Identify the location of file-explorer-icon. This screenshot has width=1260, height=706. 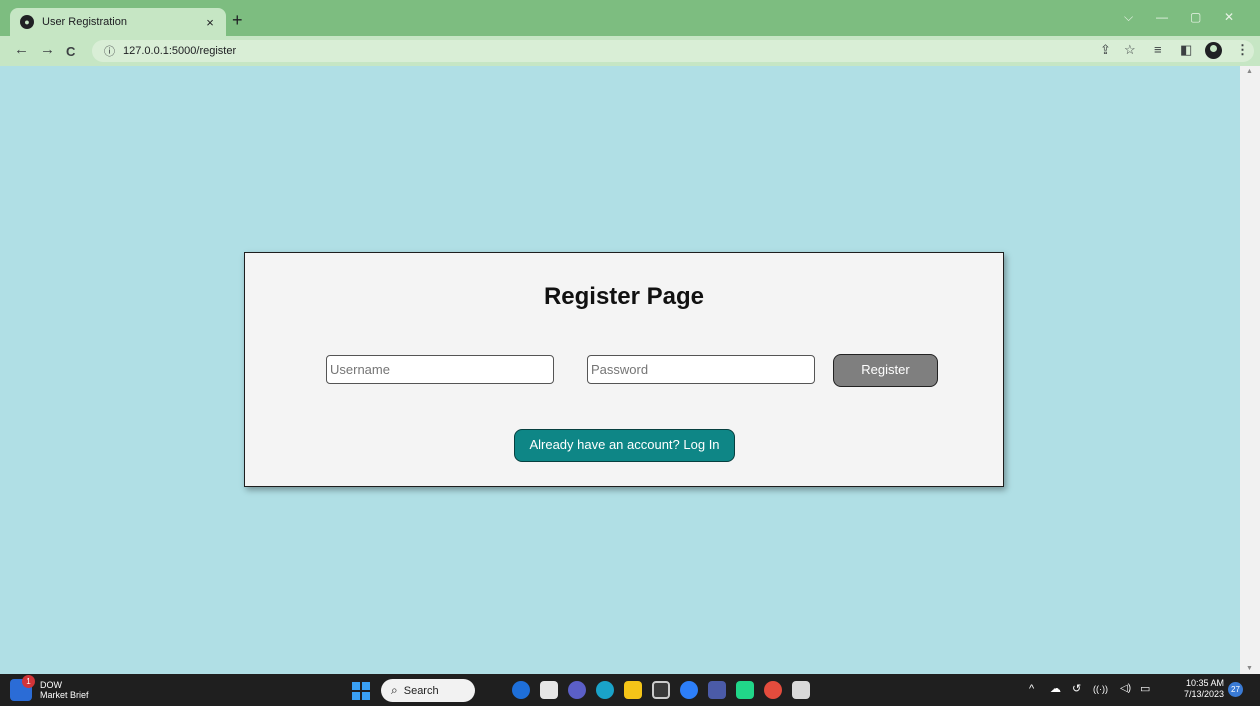
(633, 690).